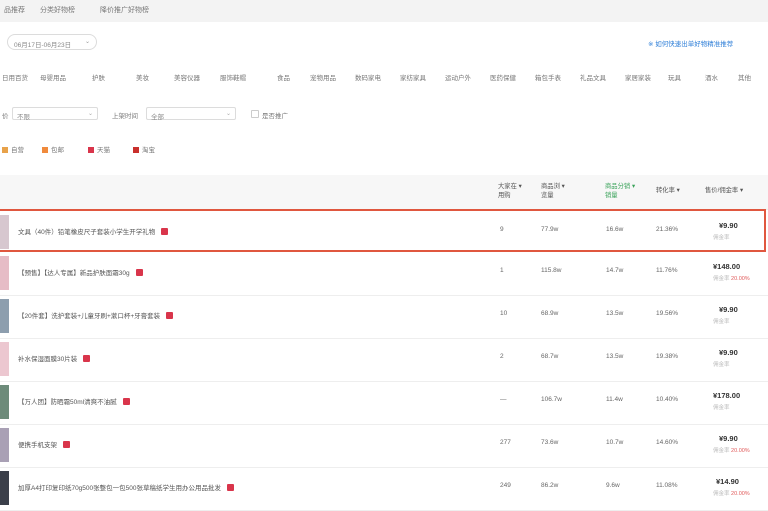 The width and height of the screenshot is (768, 511). I want to click on cell-sales: 16.6w, so click(615, 229).